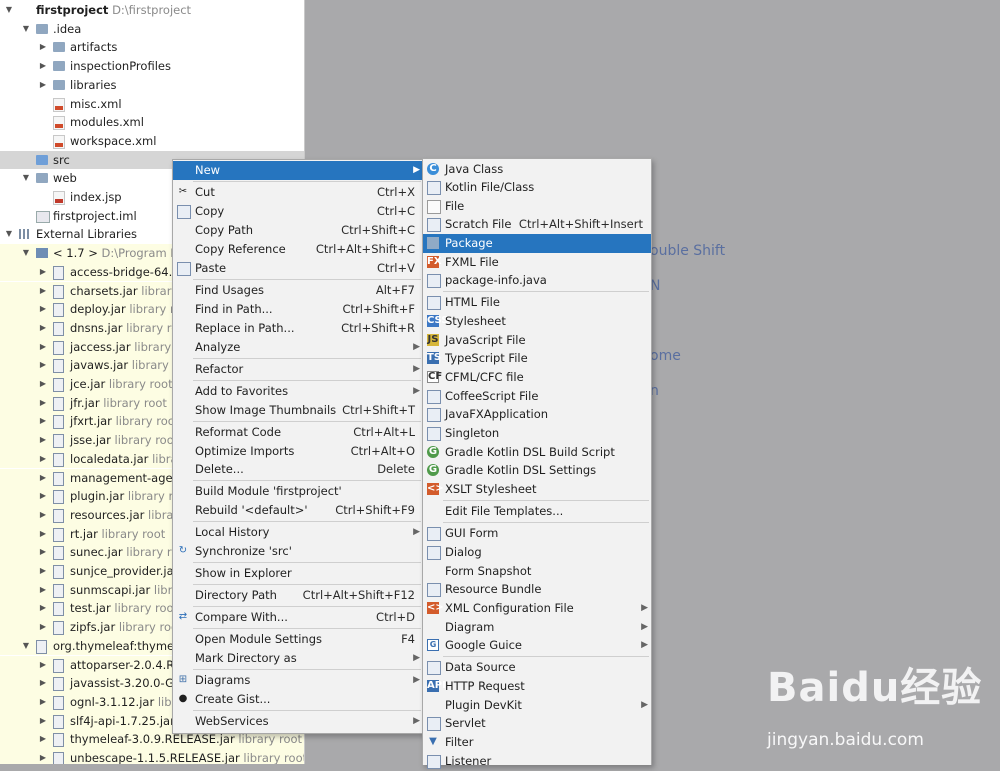 The image size is (1000, 771). I want to click on menu-item-stylesheet: CSS Stylesheet, so click(537, 321).